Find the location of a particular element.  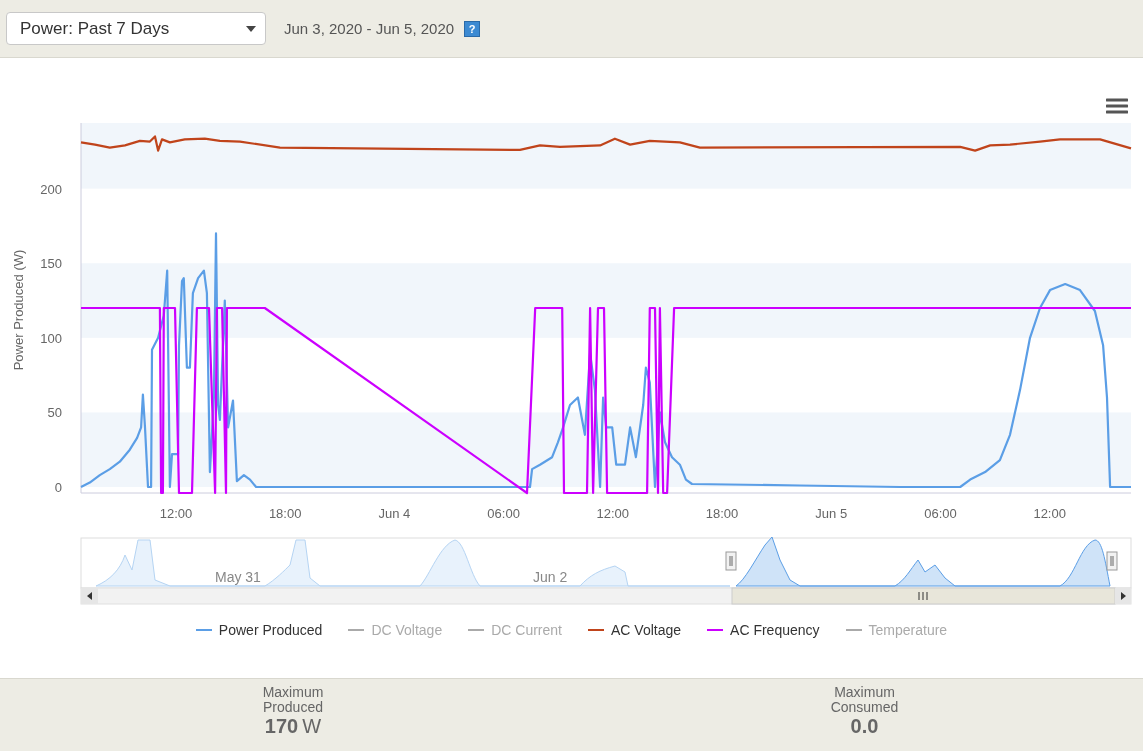

legend-item: Power Produced is located at coordinates (259, 630).